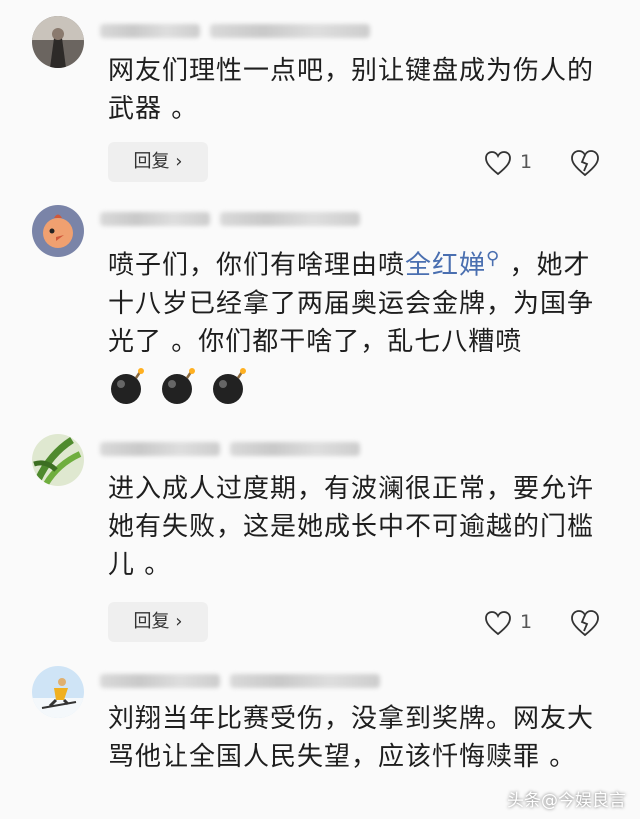  What do you see at coordinates (445, 266) in the screenshot?
I see `mention-link: 全红婵` at bounding box center [445, 266].